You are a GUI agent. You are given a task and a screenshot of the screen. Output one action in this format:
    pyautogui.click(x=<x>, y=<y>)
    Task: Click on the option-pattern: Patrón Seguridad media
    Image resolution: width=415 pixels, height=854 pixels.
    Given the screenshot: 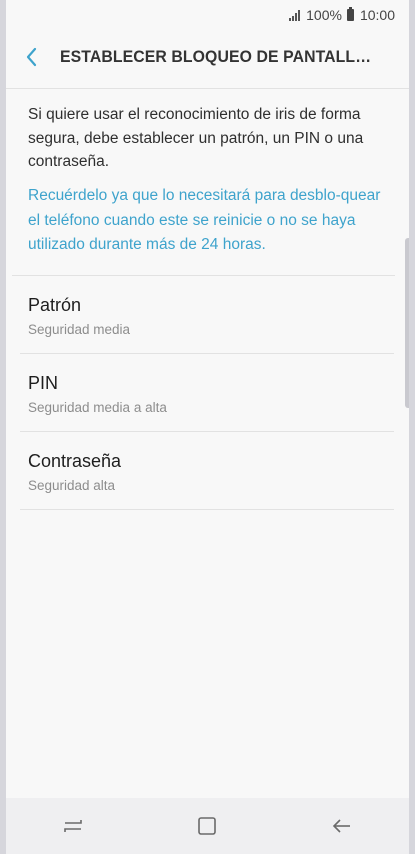 What is the action you would take?
    pyautogui.click(x=207, y=315)
    